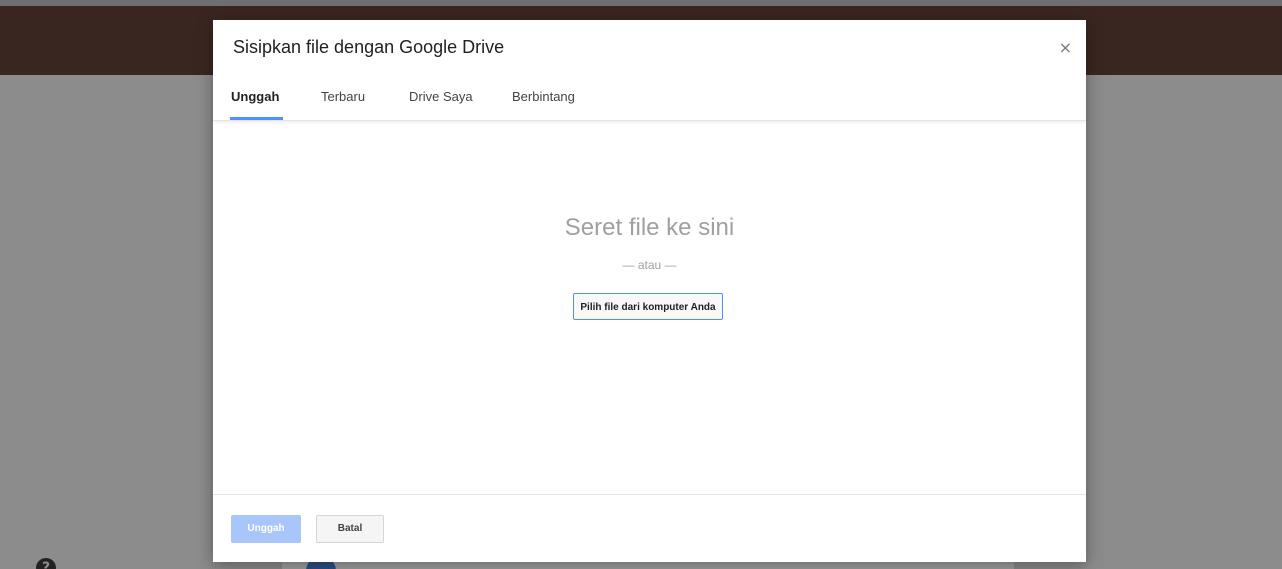 This screenshot has height=569, width=1282. Describe the element at coordinates (649, 265) in the screenshot. I see `dropzone-separator: — atau —` at that location.